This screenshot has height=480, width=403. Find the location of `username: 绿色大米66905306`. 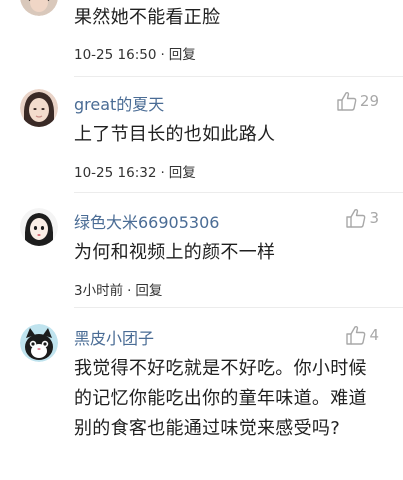

username: 绿色大米66905306 is located at coordinates (146, 221).